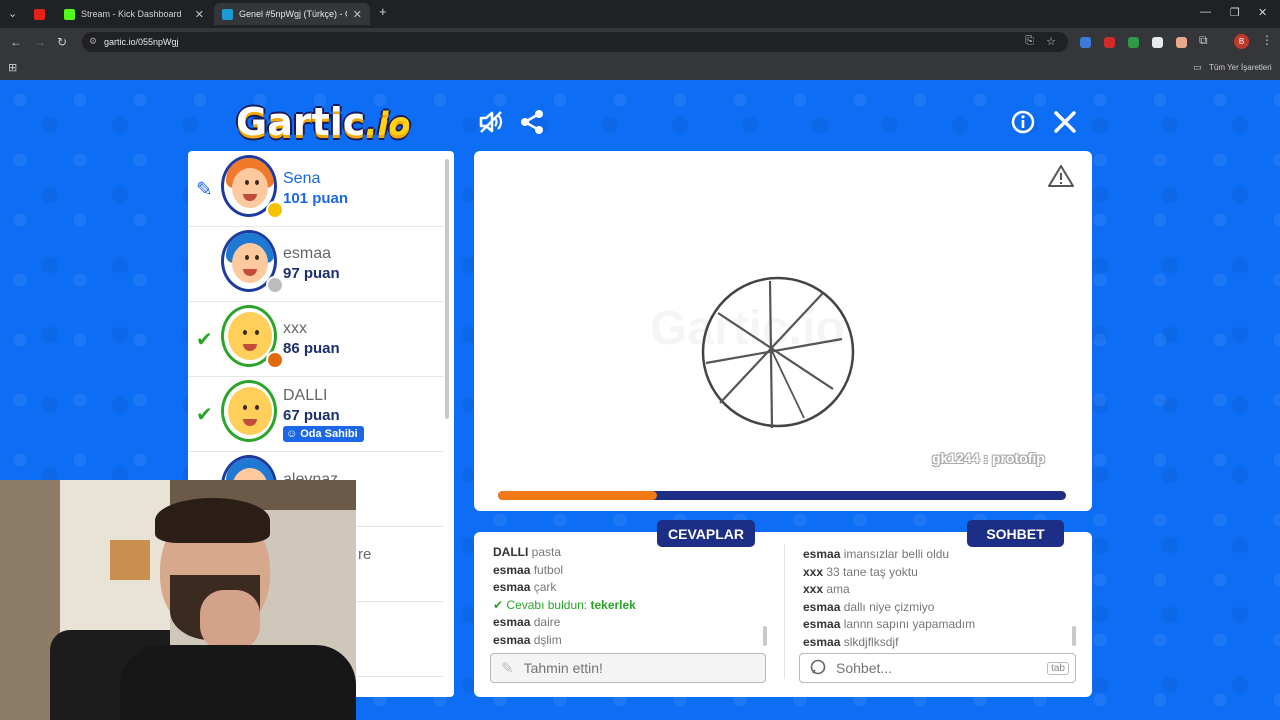 The height and width of the screenshot is (720, 1280). What do you see at coordinates (316, 198) in the screenshot?
I see `player-score: 101 puan` at bounding box center [316, 198].